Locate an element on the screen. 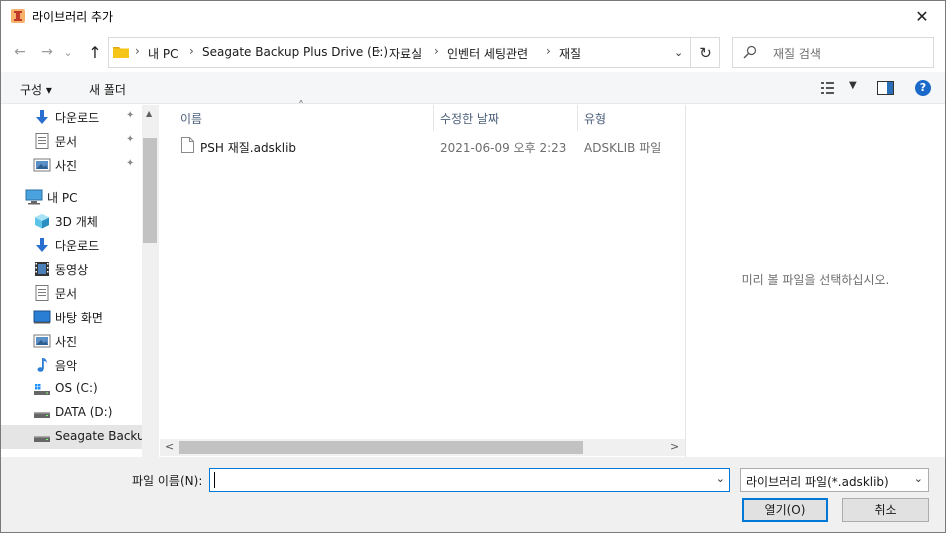 This screenshot has width=946, height=533. file-modified: 2021-06-09 오후 2:23 is located at coordinates (503, 148).